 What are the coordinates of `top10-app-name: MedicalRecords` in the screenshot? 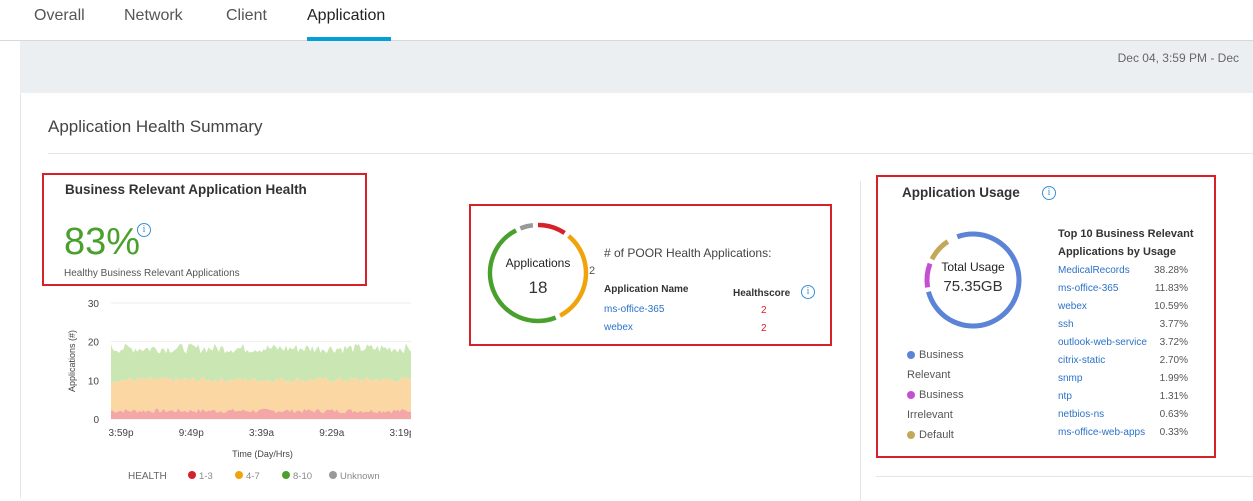 It's located at (1094, 270).